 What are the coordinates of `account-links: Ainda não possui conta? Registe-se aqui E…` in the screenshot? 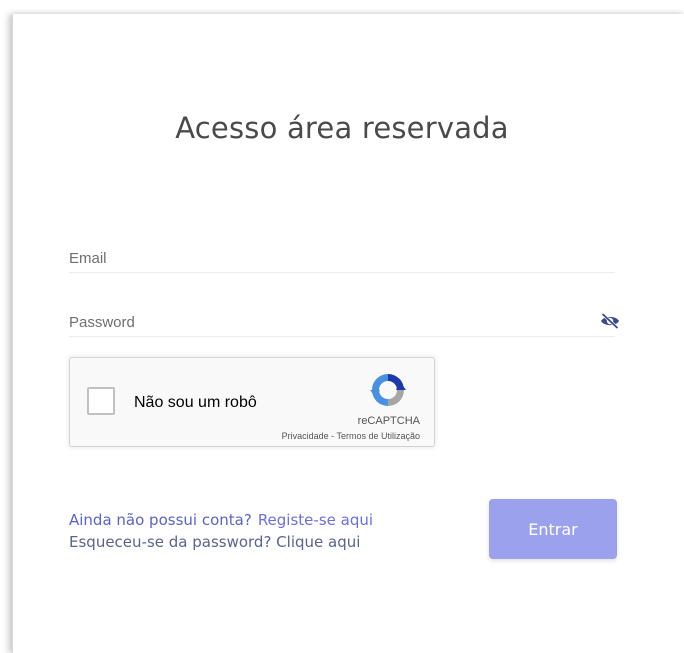 It's located at (221, 531).